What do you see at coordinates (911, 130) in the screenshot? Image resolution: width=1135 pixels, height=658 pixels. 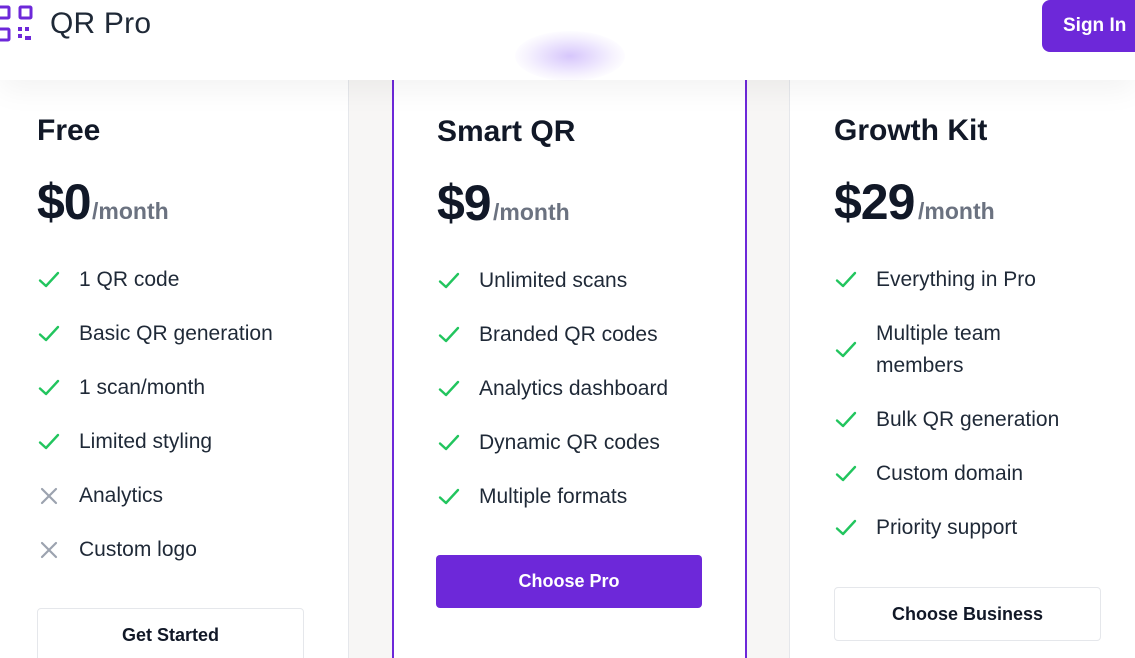 I see `plan-title: Growth Kit` at bounding box center [911, 130].